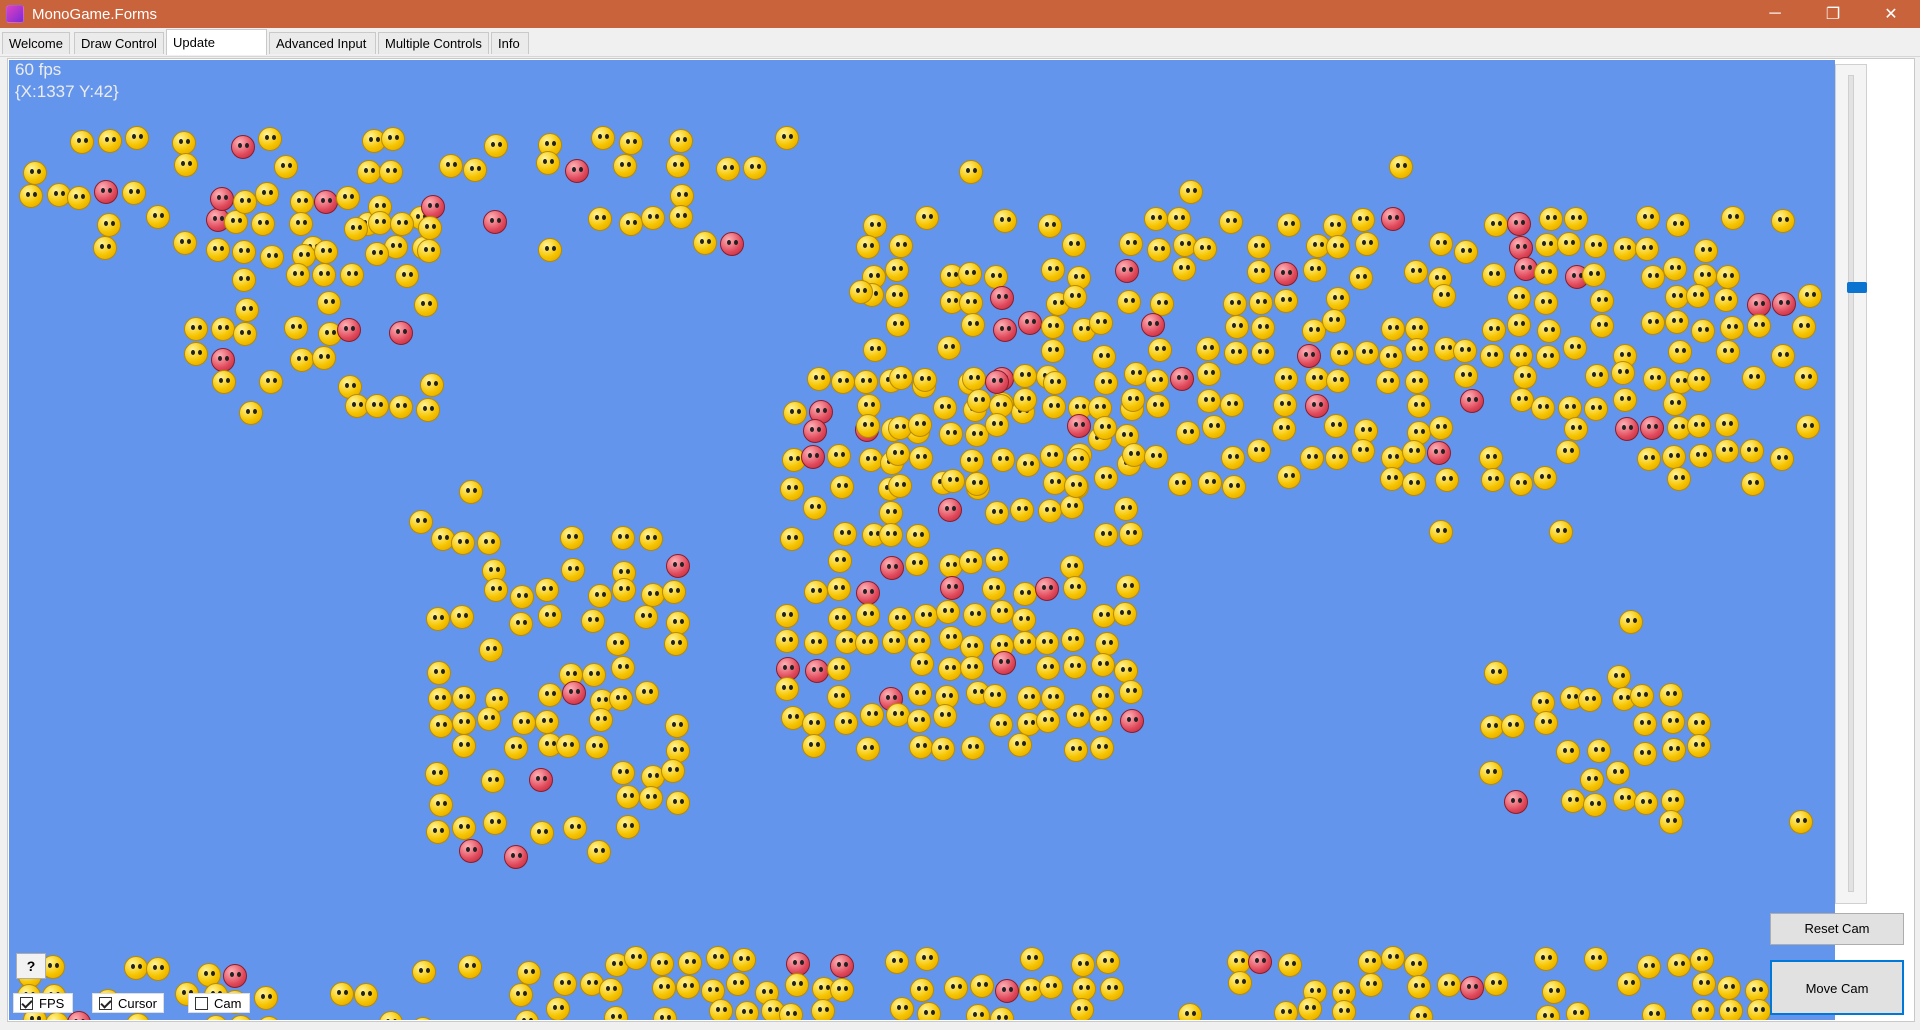 The image size is (1920, 1030). I want to click on cursor-position: {X:1337 Y:42}, so click(67, 91).